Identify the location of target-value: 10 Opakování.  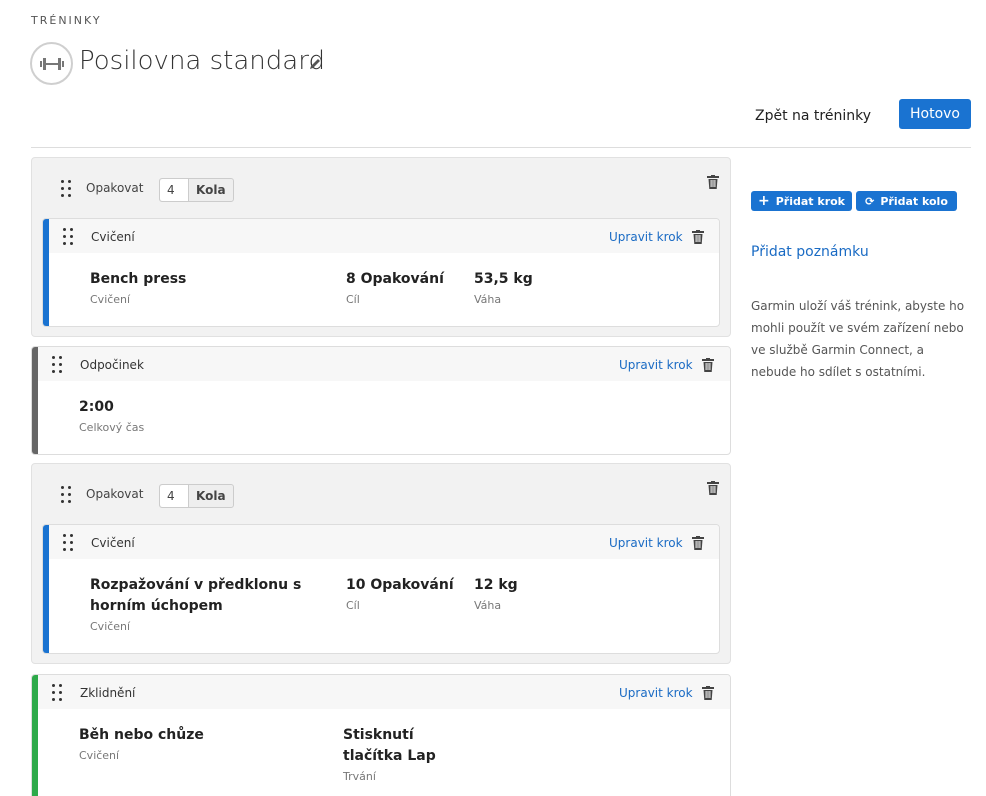
(400, 585).